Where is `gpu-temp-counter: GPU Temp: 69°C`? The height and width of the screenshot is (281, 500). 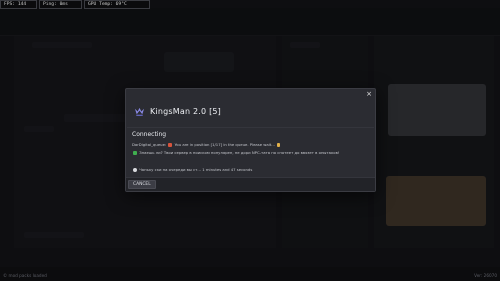
gpu-temp-counter: GPU Temp: 69°C is located at coordinates (117, 4).